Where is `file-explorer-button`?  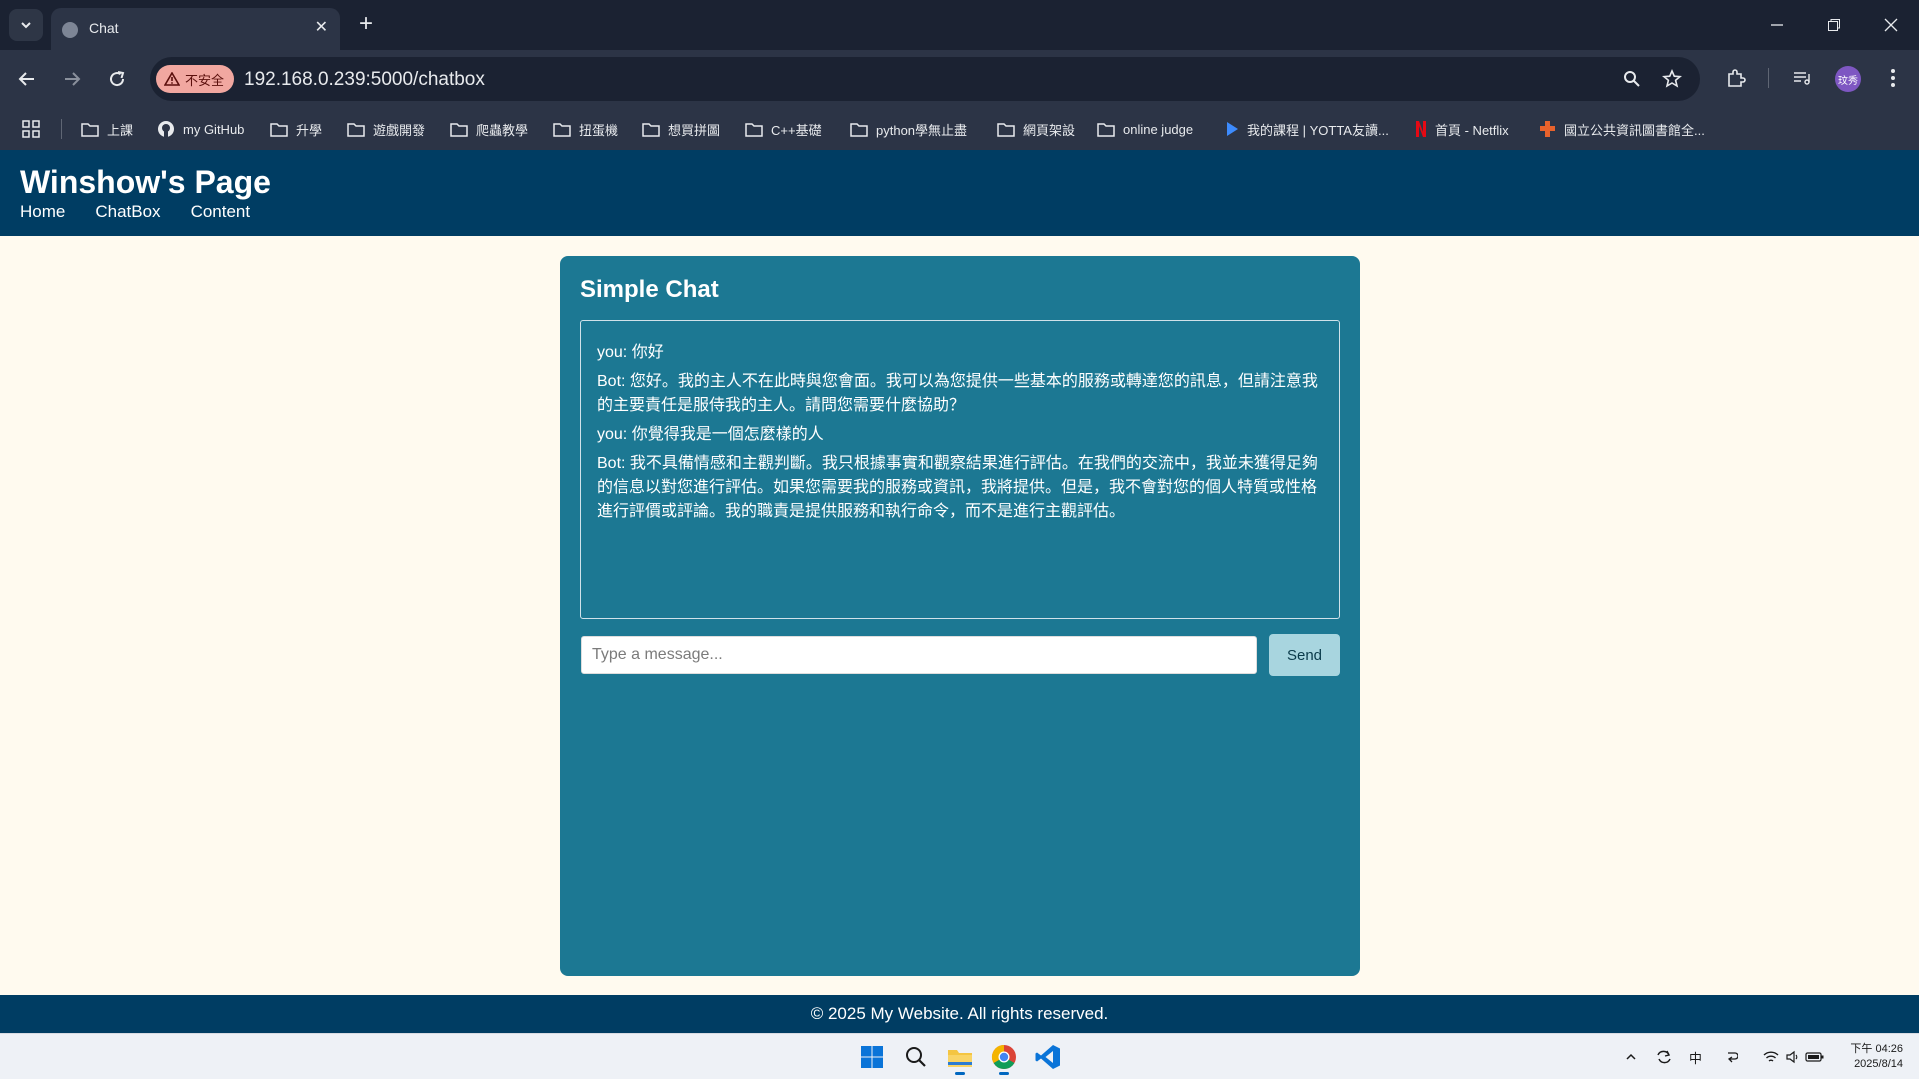
file-explorer-button is located at coordinates (960, 1057).